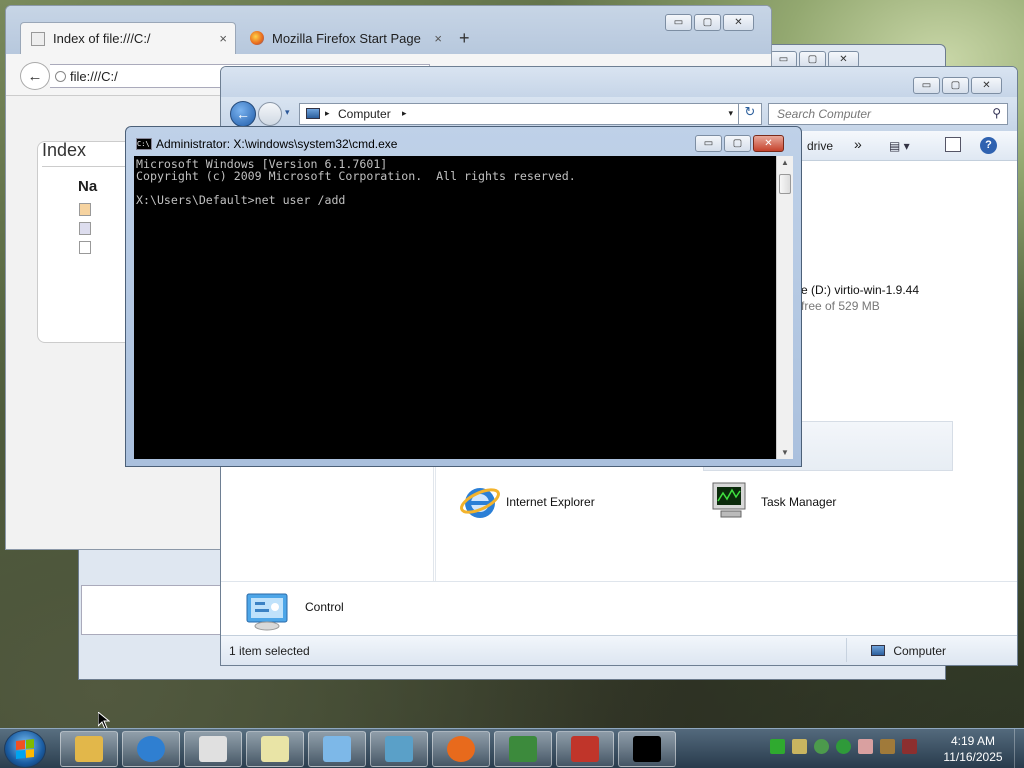  What do you see at coordinates (953, 144) in the screenshot?
I see `preview-pane-button` at bounding box center [953, 144].